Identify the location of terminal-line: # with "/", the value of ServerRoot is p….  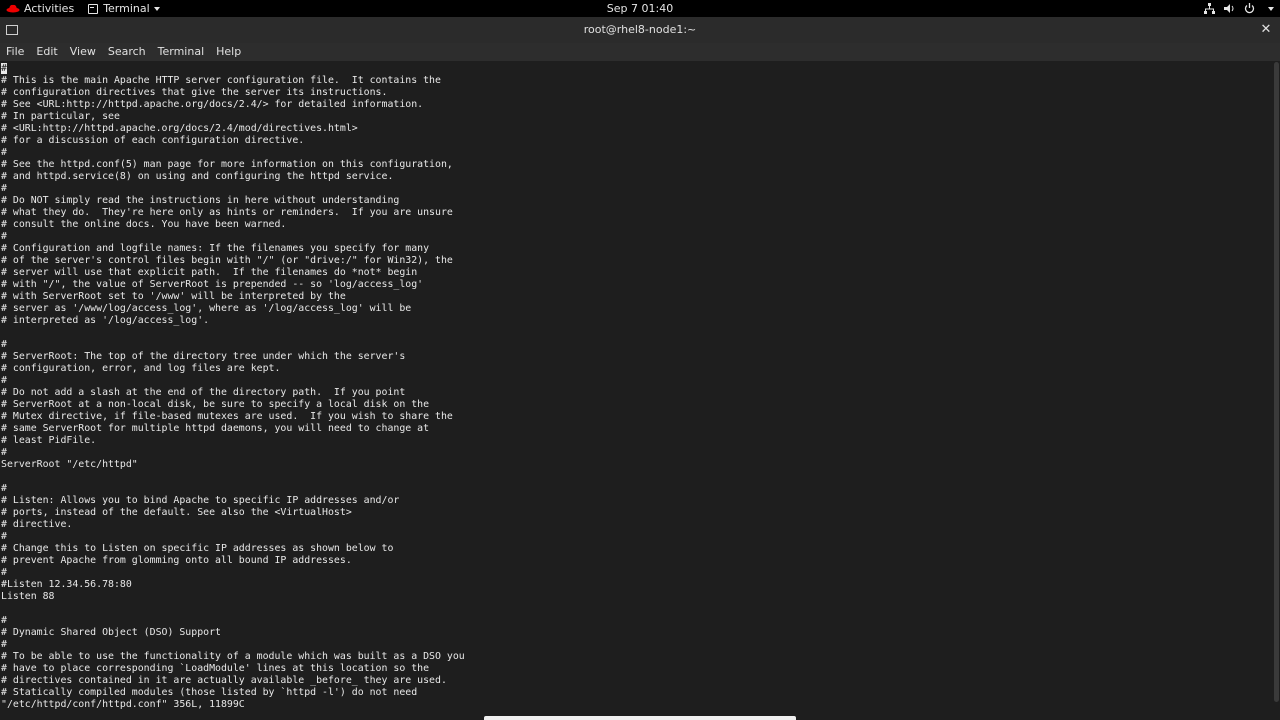
(212, 284).